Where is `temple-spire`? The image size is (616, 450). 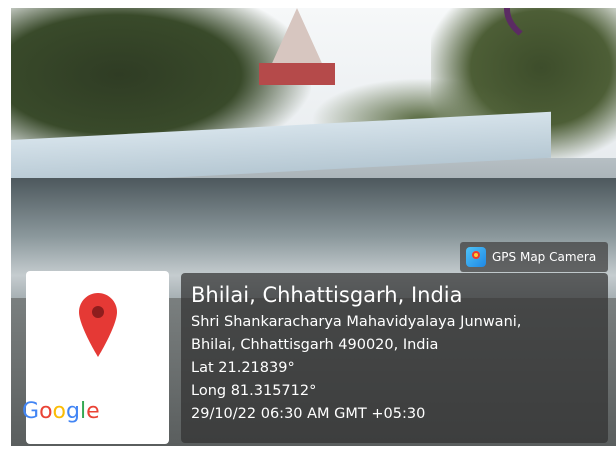
temple-spire is located at coordinates (297, 39).